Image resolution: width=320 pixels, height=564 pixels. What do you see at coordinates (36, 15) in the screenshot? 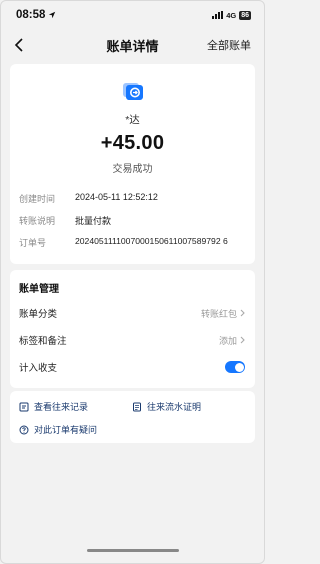
I see `status-time: 08:58` at bounding box center [36, 15].